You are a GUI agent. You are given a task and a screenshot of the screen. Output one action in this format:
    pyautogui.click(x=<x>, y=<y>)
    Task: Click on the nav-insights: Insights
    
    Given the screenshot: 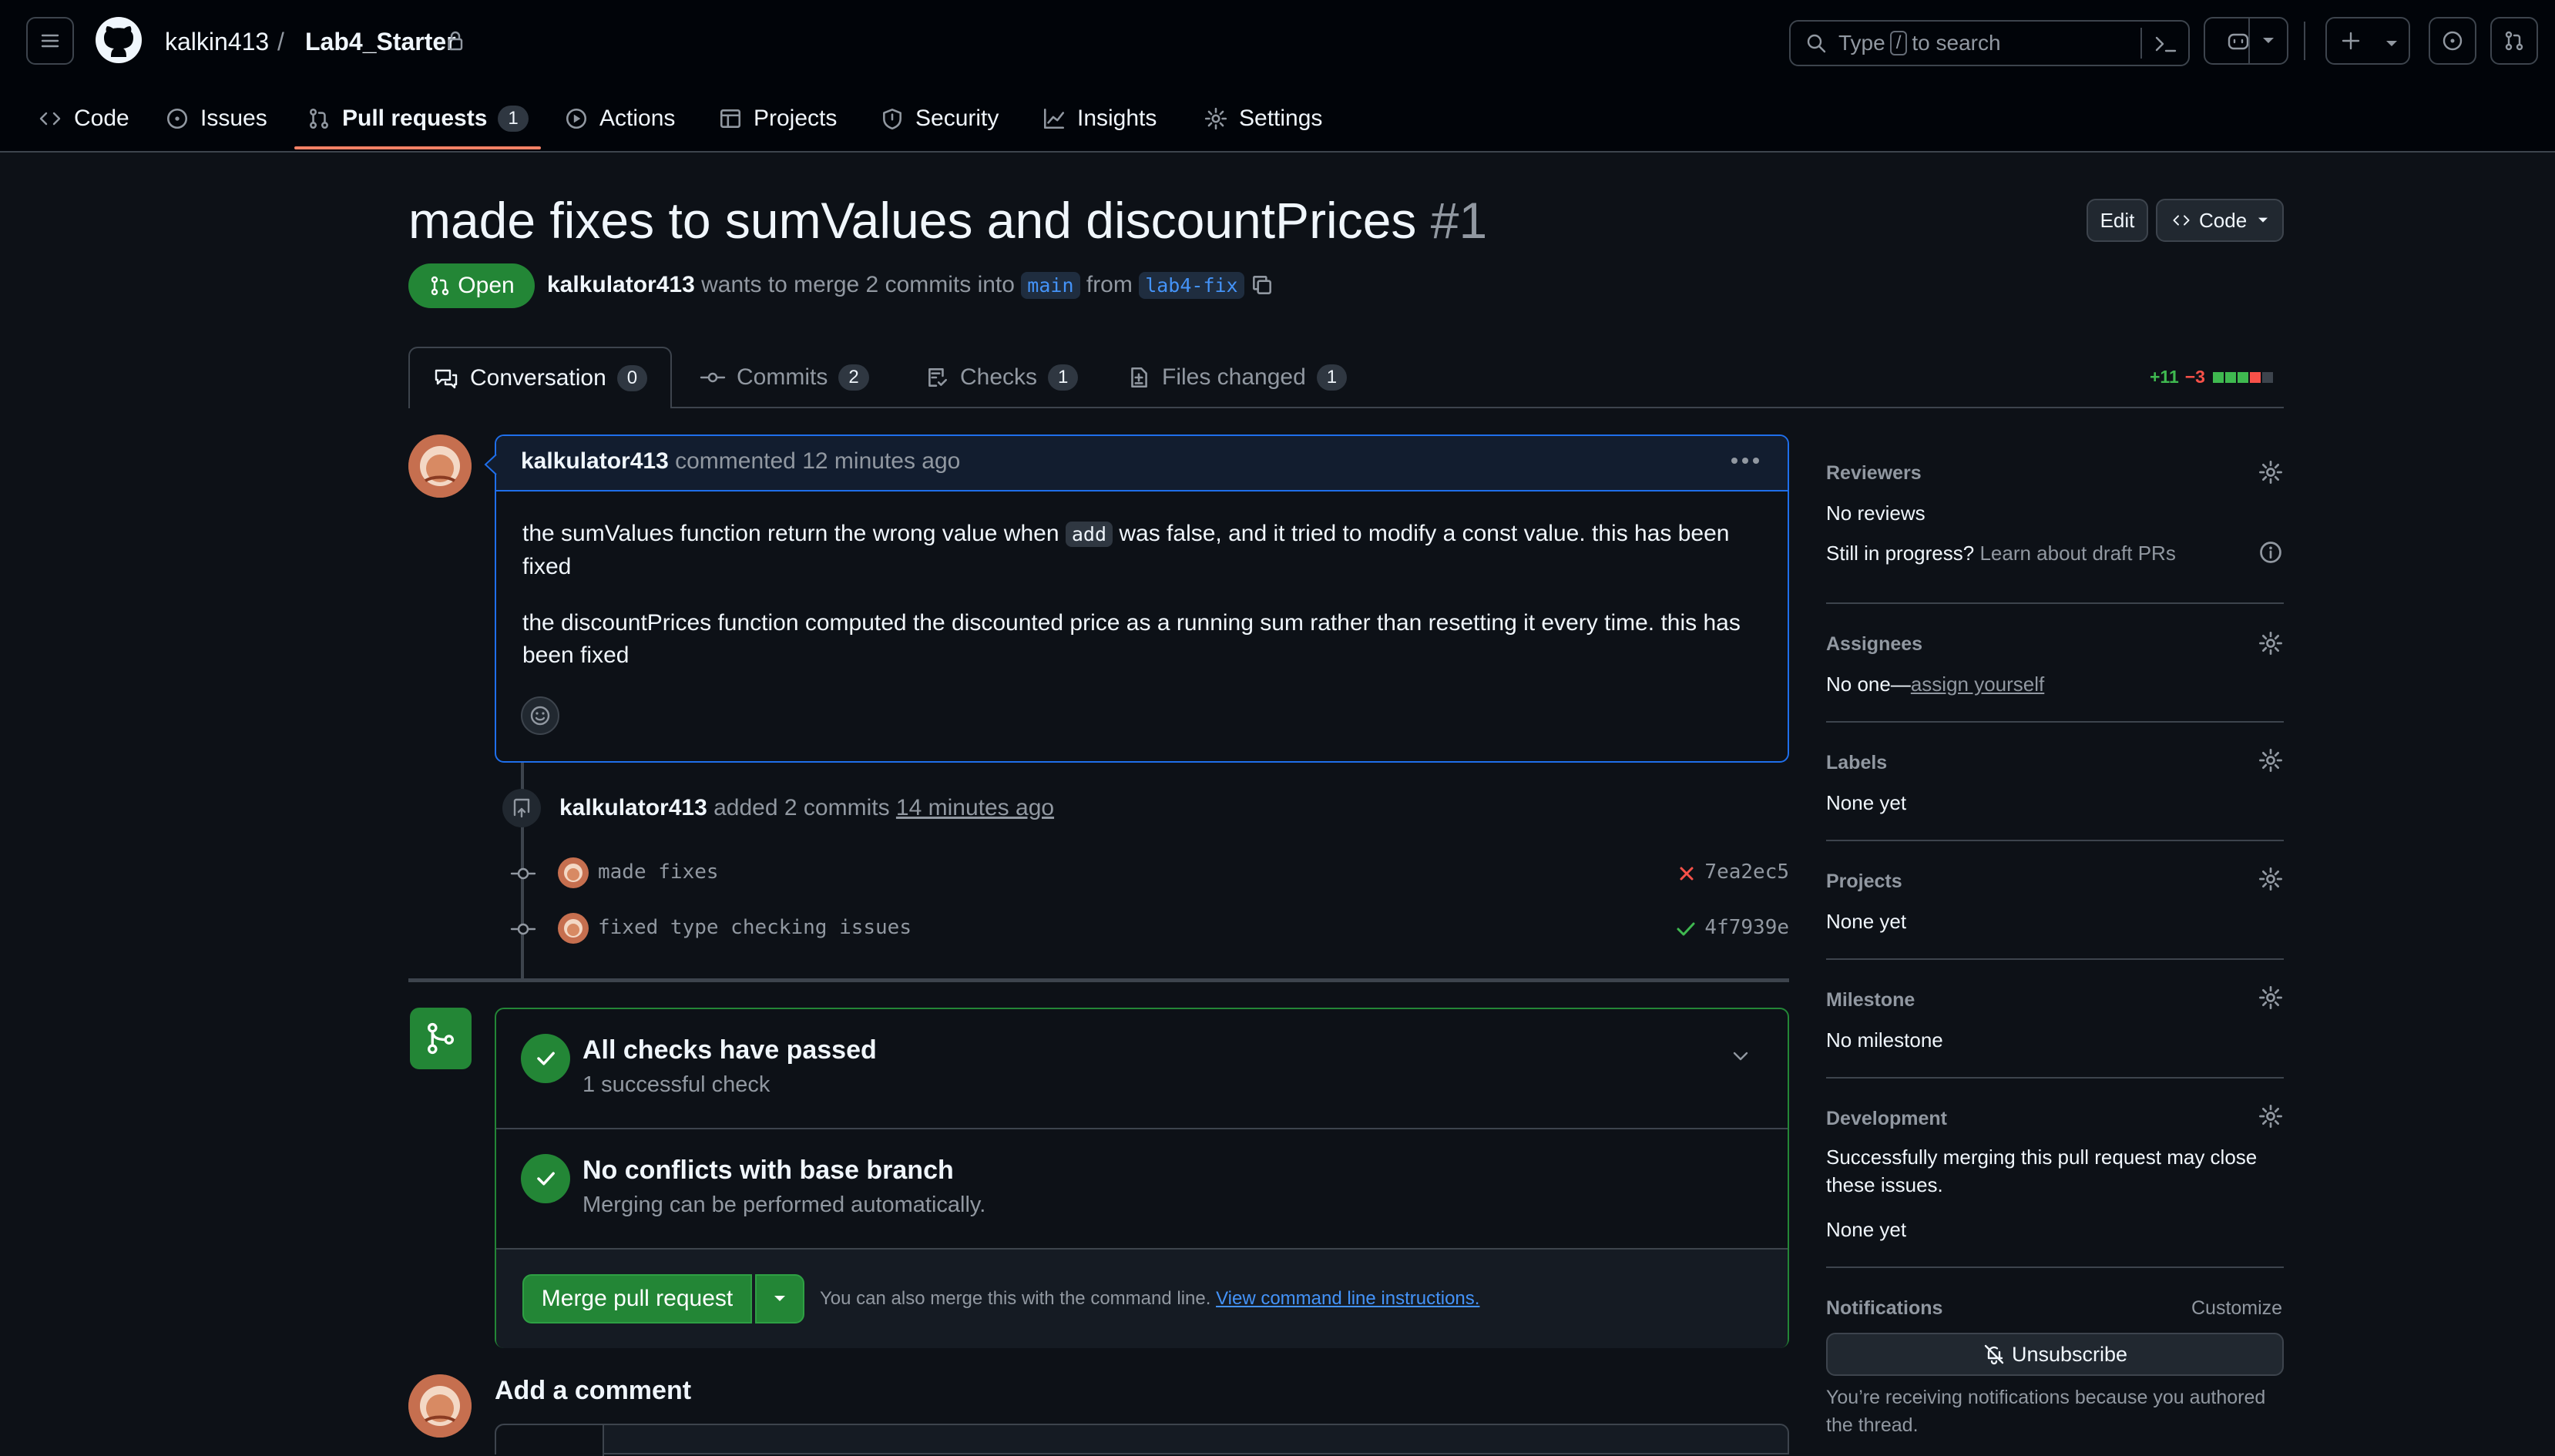 What is the action you would take?
    pyautogui.click(x=1099, y=119)
    